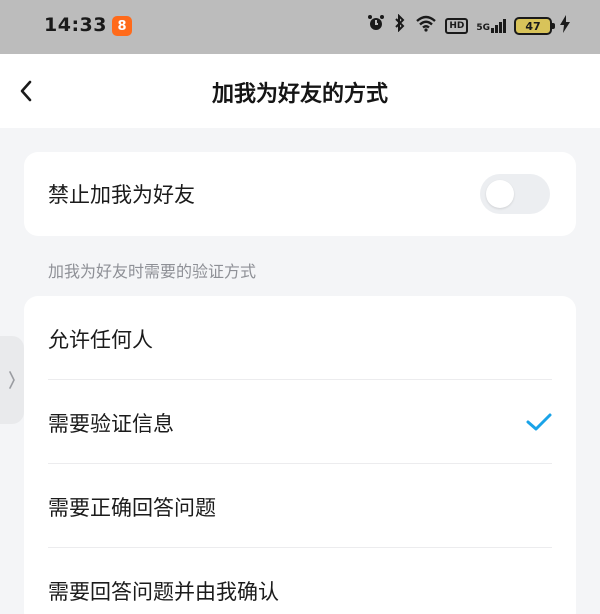 This screenshot has width=600, height=614. Describe the element at coordinates (121, 195) in the screenshot. I see `block-friend-label: 禁止加我为好友` at that location.